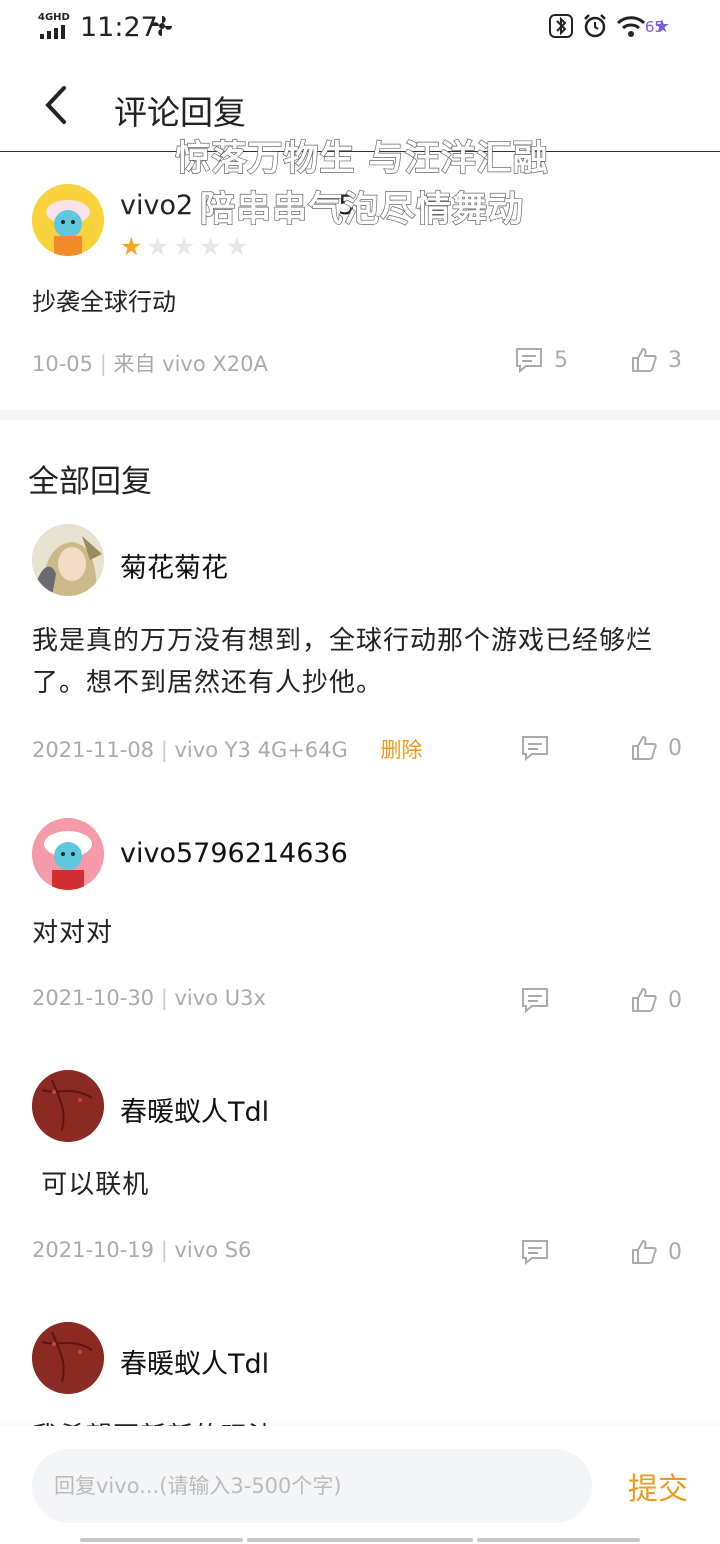  I want to click on fan-icon, so click(162, 26).